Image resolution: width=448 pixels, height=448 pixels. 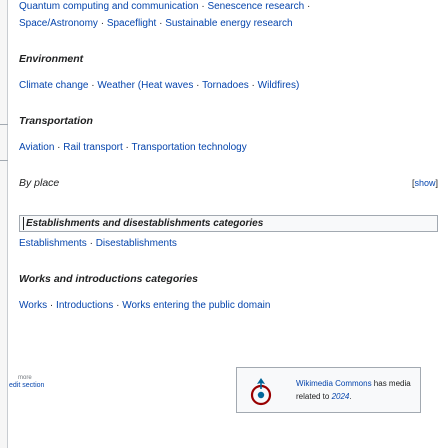 What do you see at coordinates (196, 305) in the screenshot?
I see `link-works-public-domain: Works entering the public domain` at bounding box center [196, 305].